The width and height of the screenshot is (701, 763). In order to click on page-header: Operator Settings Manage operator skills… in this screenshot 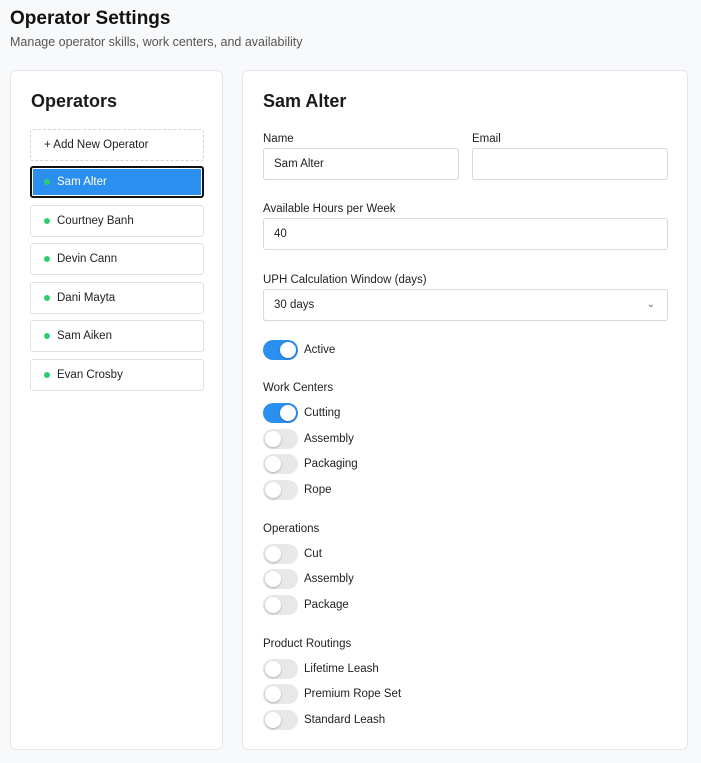, I will do `click(156, 28)`.